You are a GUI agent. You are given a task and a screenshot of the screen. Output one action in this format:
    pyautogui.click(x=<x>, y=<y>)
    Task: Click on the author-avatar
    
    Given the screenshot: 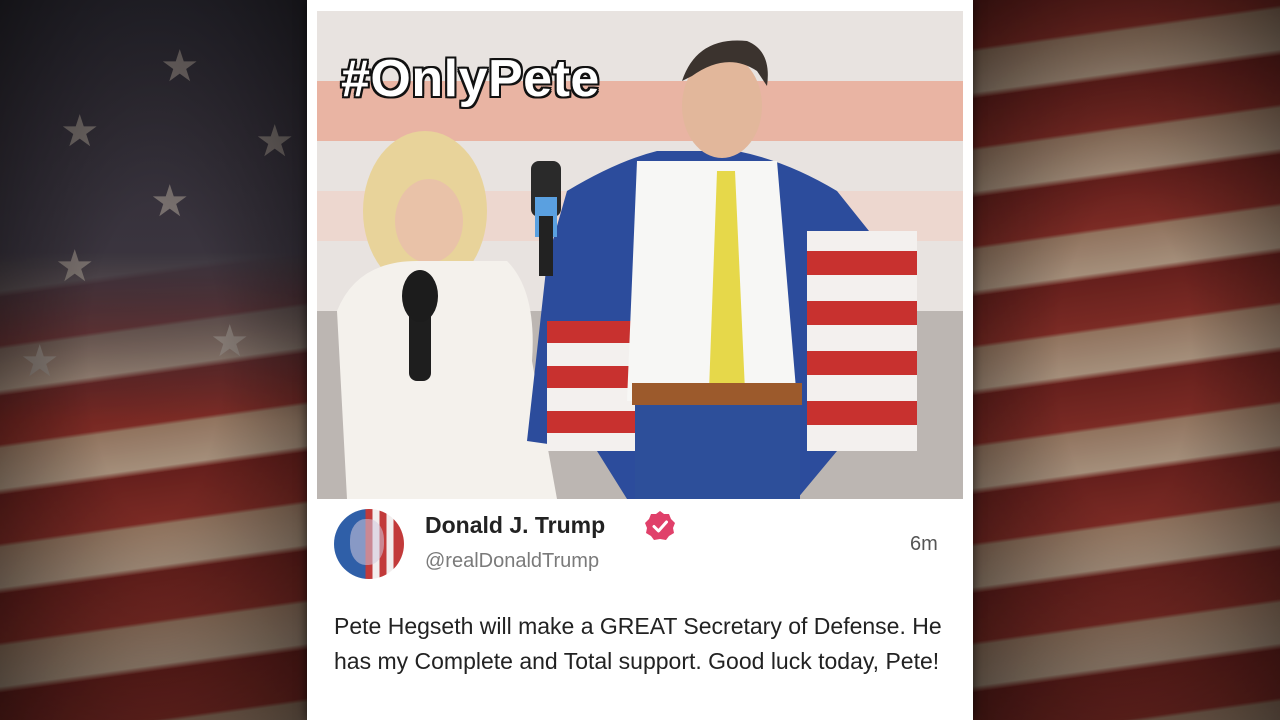 What is the action you would take?
    pyautogui.click(x=369, y=544)
    